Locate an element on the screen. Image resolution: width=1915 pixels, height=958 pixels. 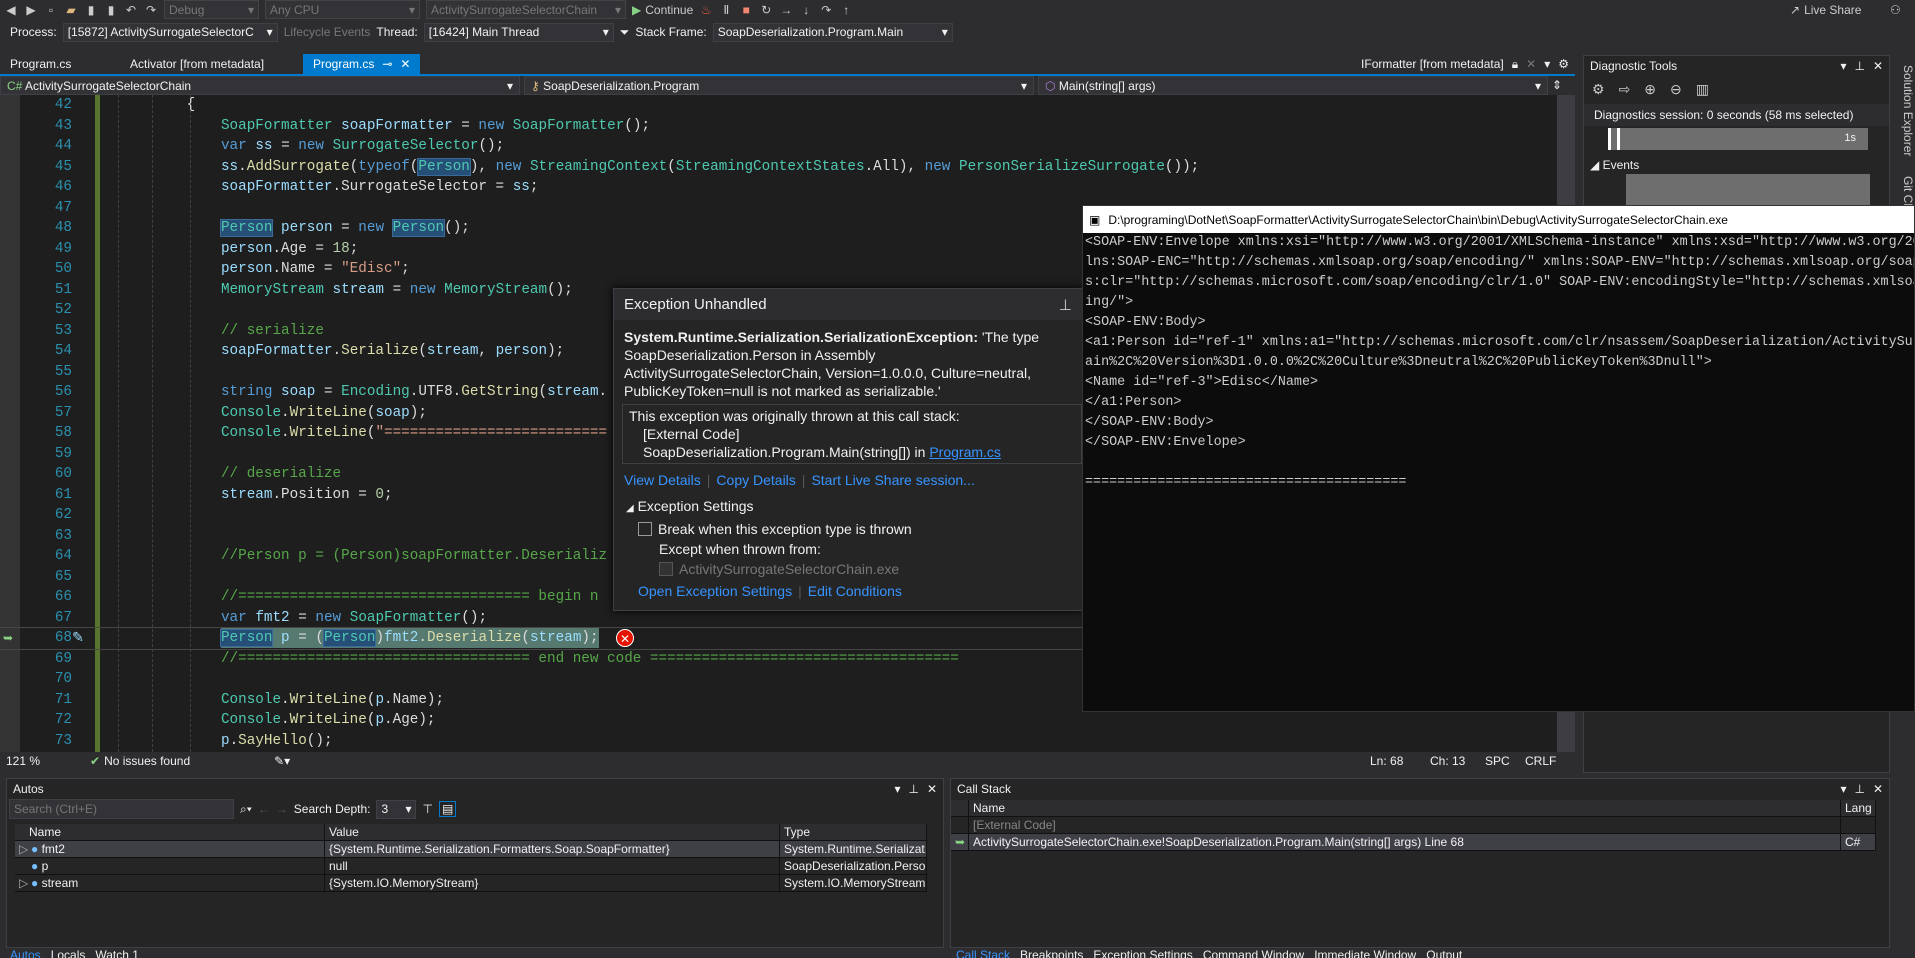
source-file-link: Program.cs is located at coordinates (965, 452).